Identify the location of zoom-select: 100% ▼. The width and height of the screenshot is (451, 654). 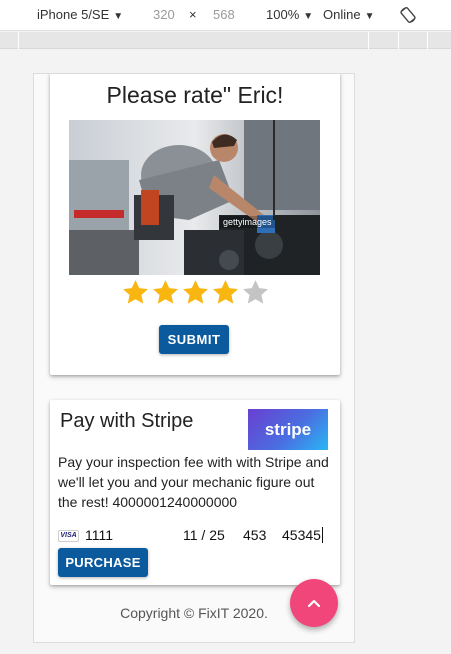
(289, 14).